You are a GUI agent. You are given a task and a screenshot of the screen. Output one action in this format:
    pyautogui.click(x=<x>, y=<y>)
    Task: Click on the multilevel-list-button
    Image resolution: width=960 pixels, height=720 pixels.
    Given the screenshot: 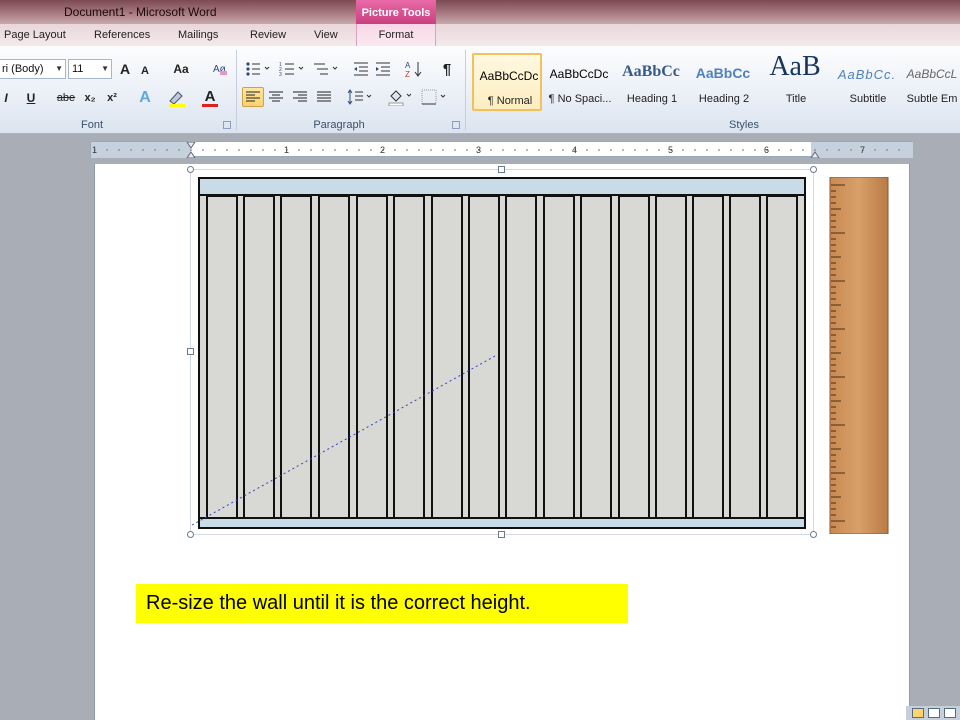 What is the action you would take?
    pyautogui.click(x=326, y=69)
    